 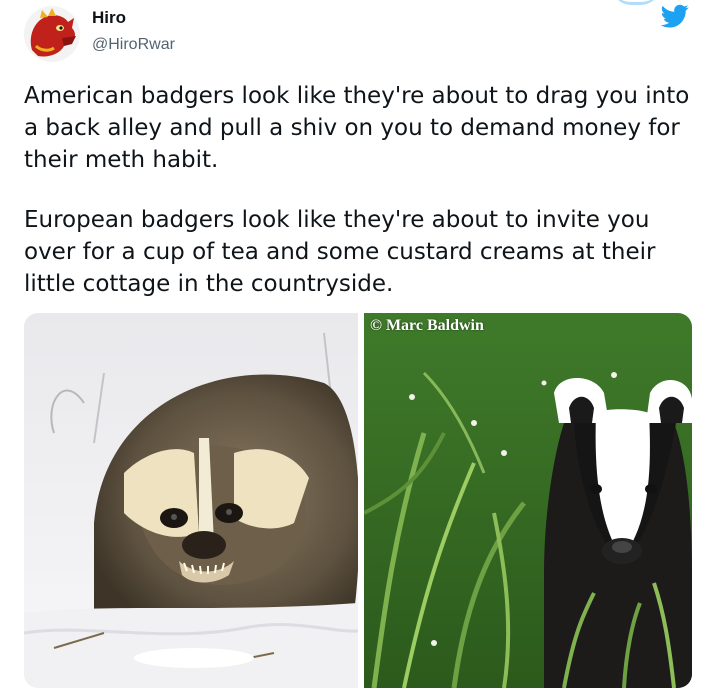 I want to click on author-handle: @HiroRwar, so click(x=133, y=45).